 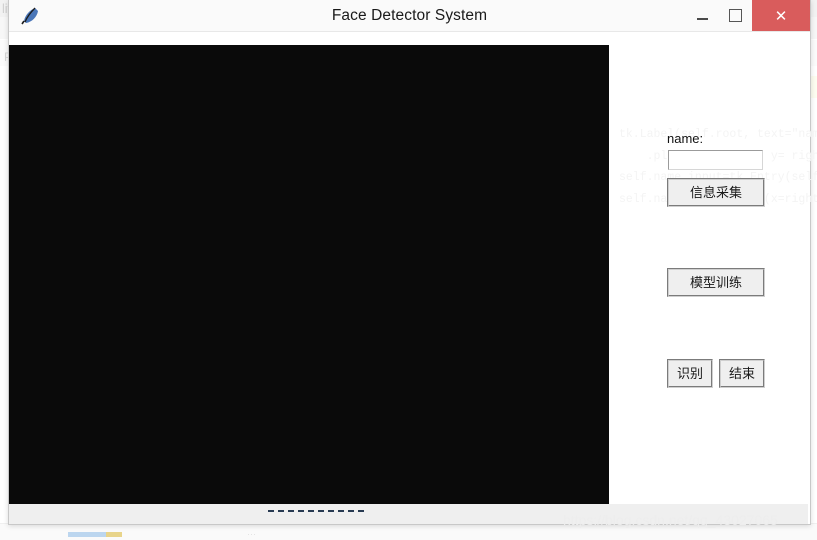 I want to click on name-label: name:, so click(x=685, y=138).